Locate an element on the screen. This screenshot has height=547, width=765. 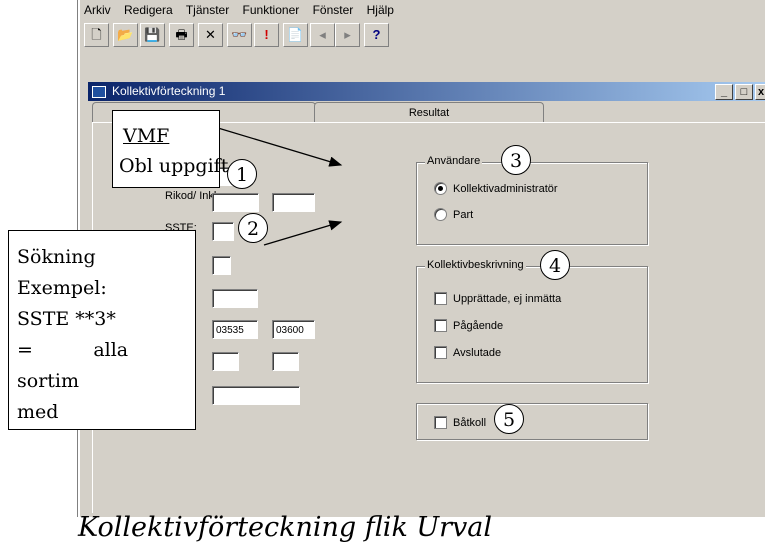
marker-3: 3 is located at coordinates (516, 160).